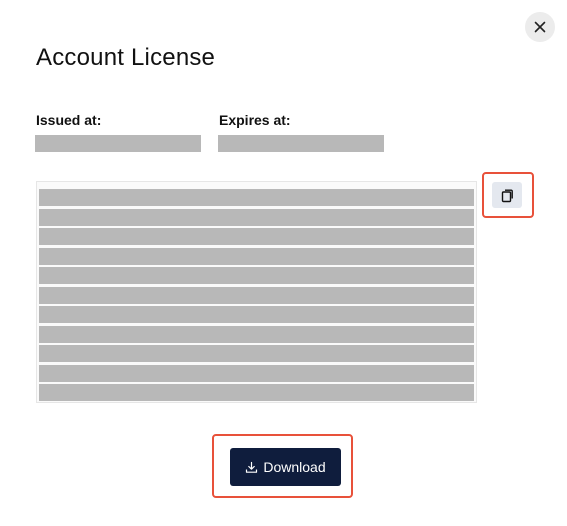 This screenshot has width=567, height=526. I want to click on copy-icon, so click(507, 196).